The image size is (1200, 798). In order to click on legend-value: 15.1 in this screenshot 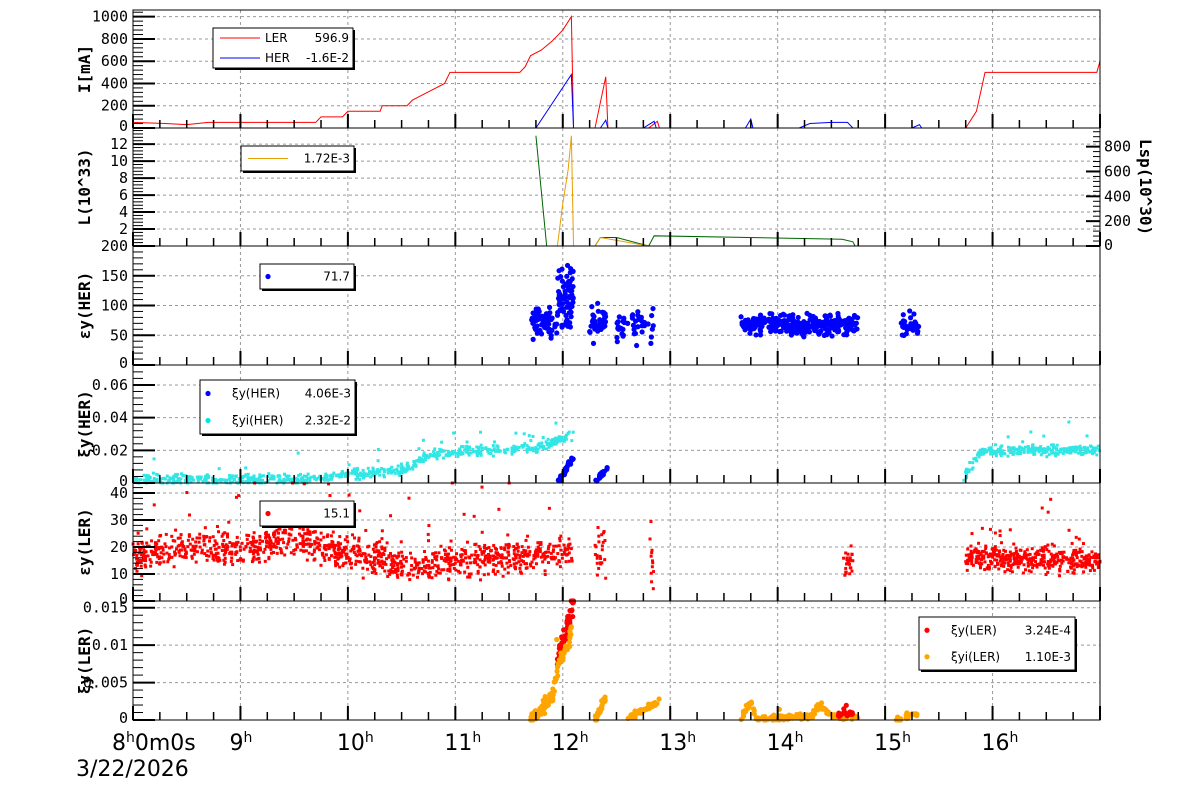, I will do `click(336, 514)`.